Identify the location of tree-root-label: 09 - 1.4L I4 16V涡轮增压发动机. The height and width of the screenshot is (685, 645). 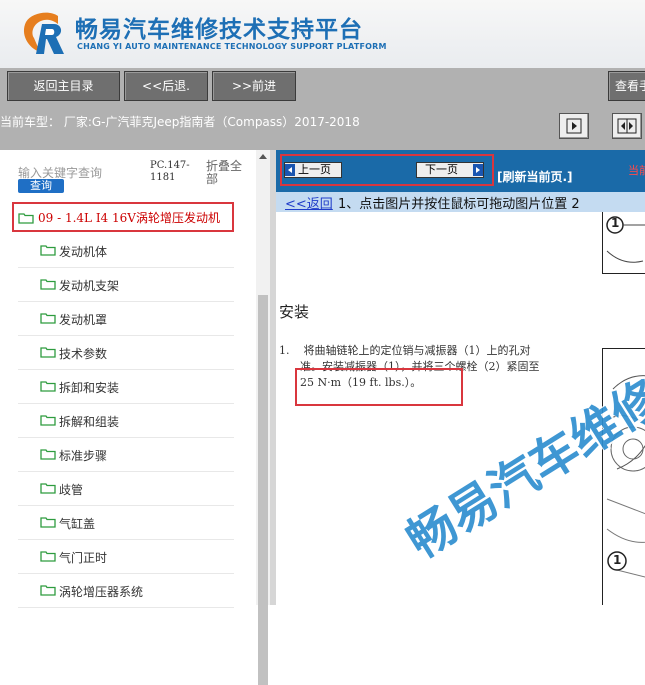
(129, 218).